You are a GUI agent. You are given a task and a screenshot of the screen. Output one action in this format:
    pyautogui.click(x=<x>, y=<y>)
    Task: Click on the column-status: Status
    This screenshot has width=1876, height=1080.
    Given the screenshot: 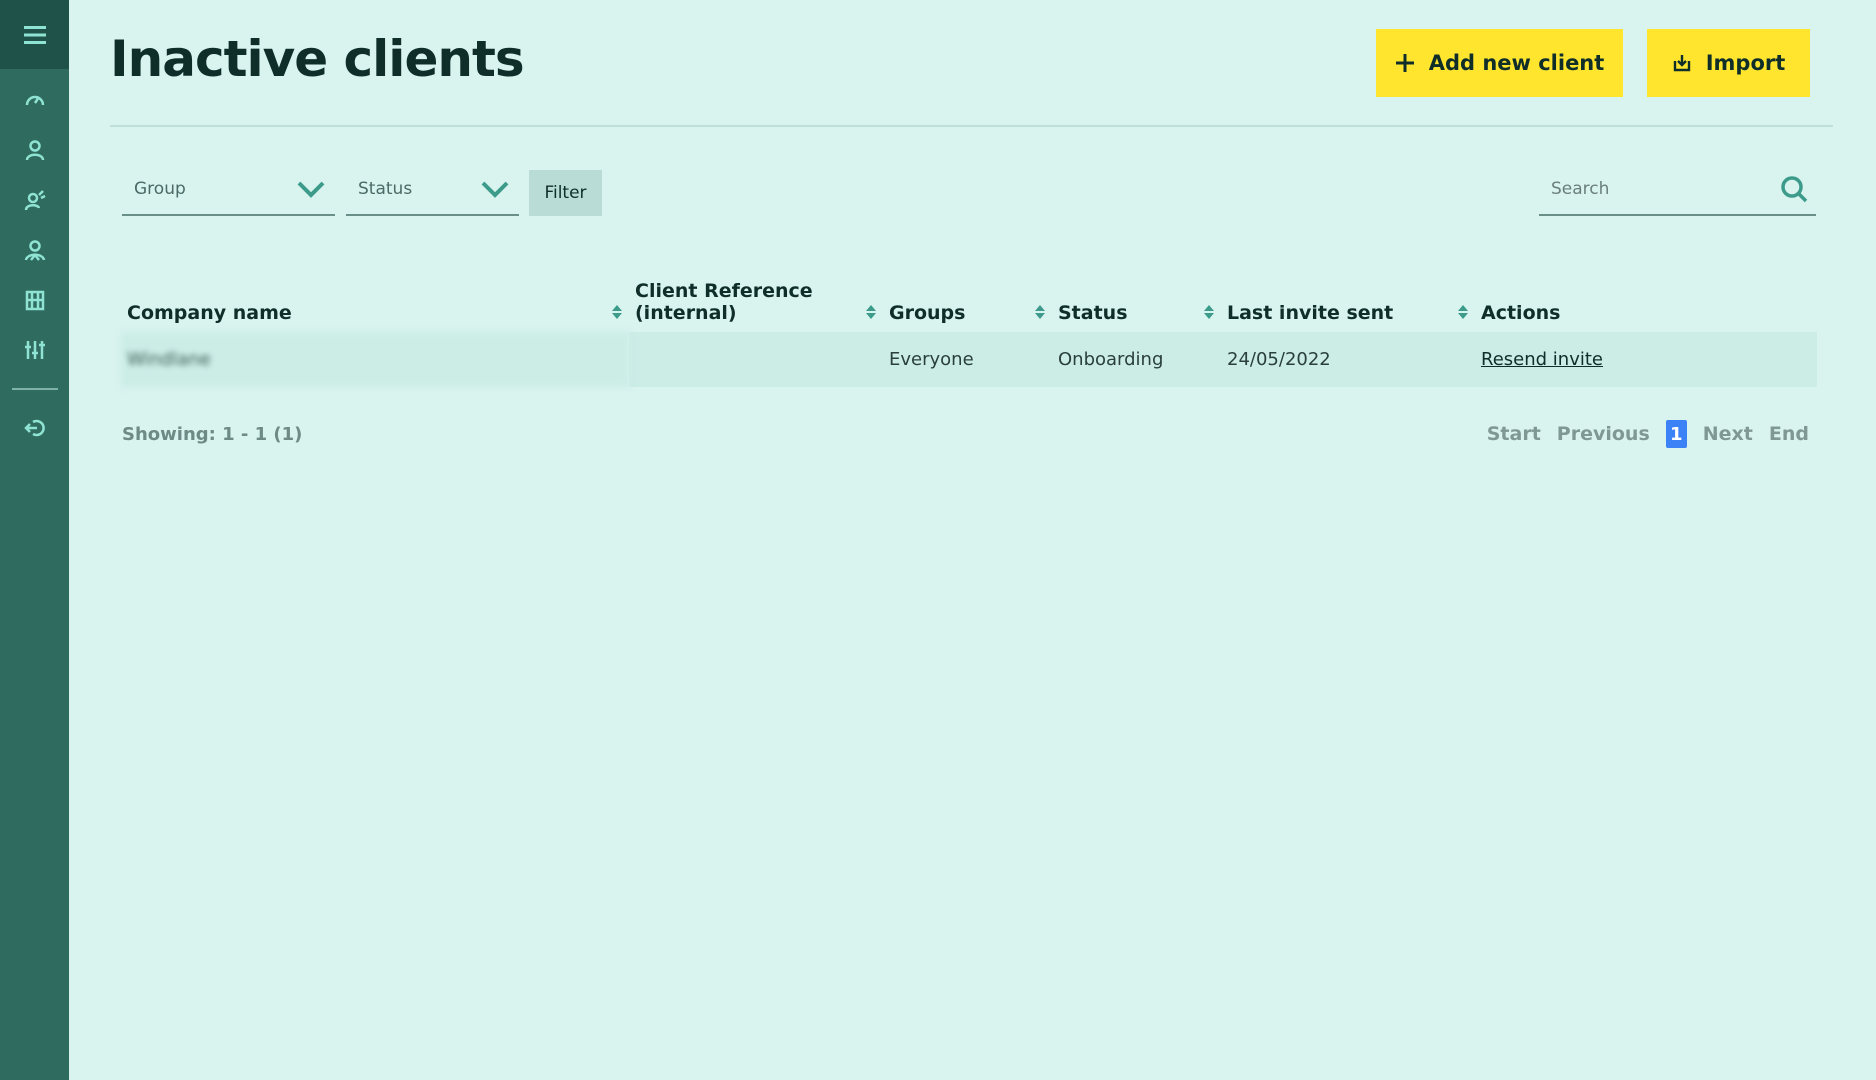 What is the action you would take?
    pyautogui.click(x=1136, y=297)
    